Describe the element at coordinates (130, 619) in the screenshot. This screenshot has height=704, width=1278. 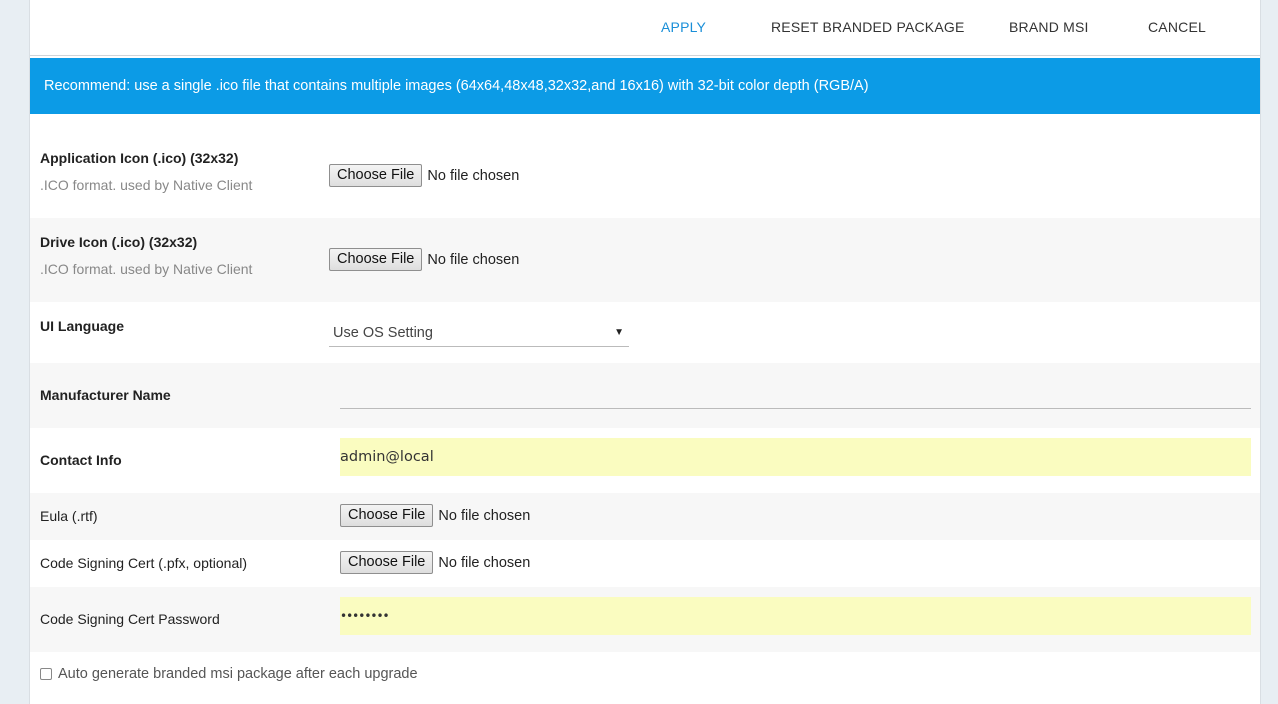
I see `cert-password-label: Code Signing Cert Password` at that location.